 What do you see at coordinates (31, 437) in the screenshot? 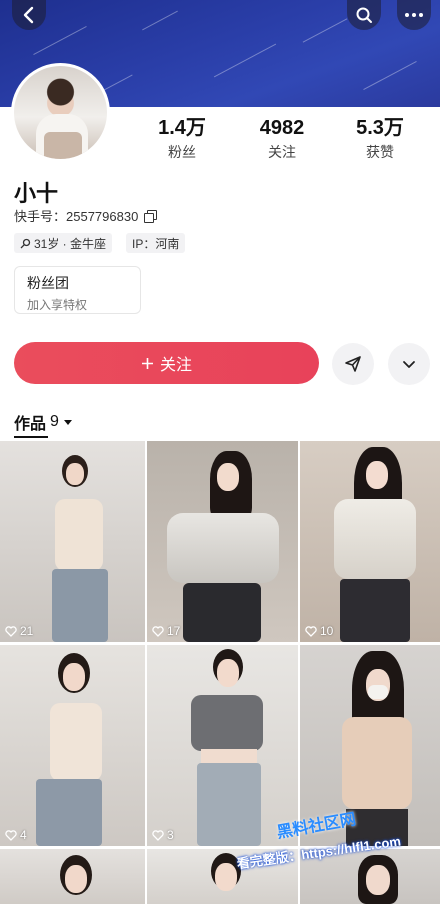
I see `tab-indicator` at bounding box center [31, 437].